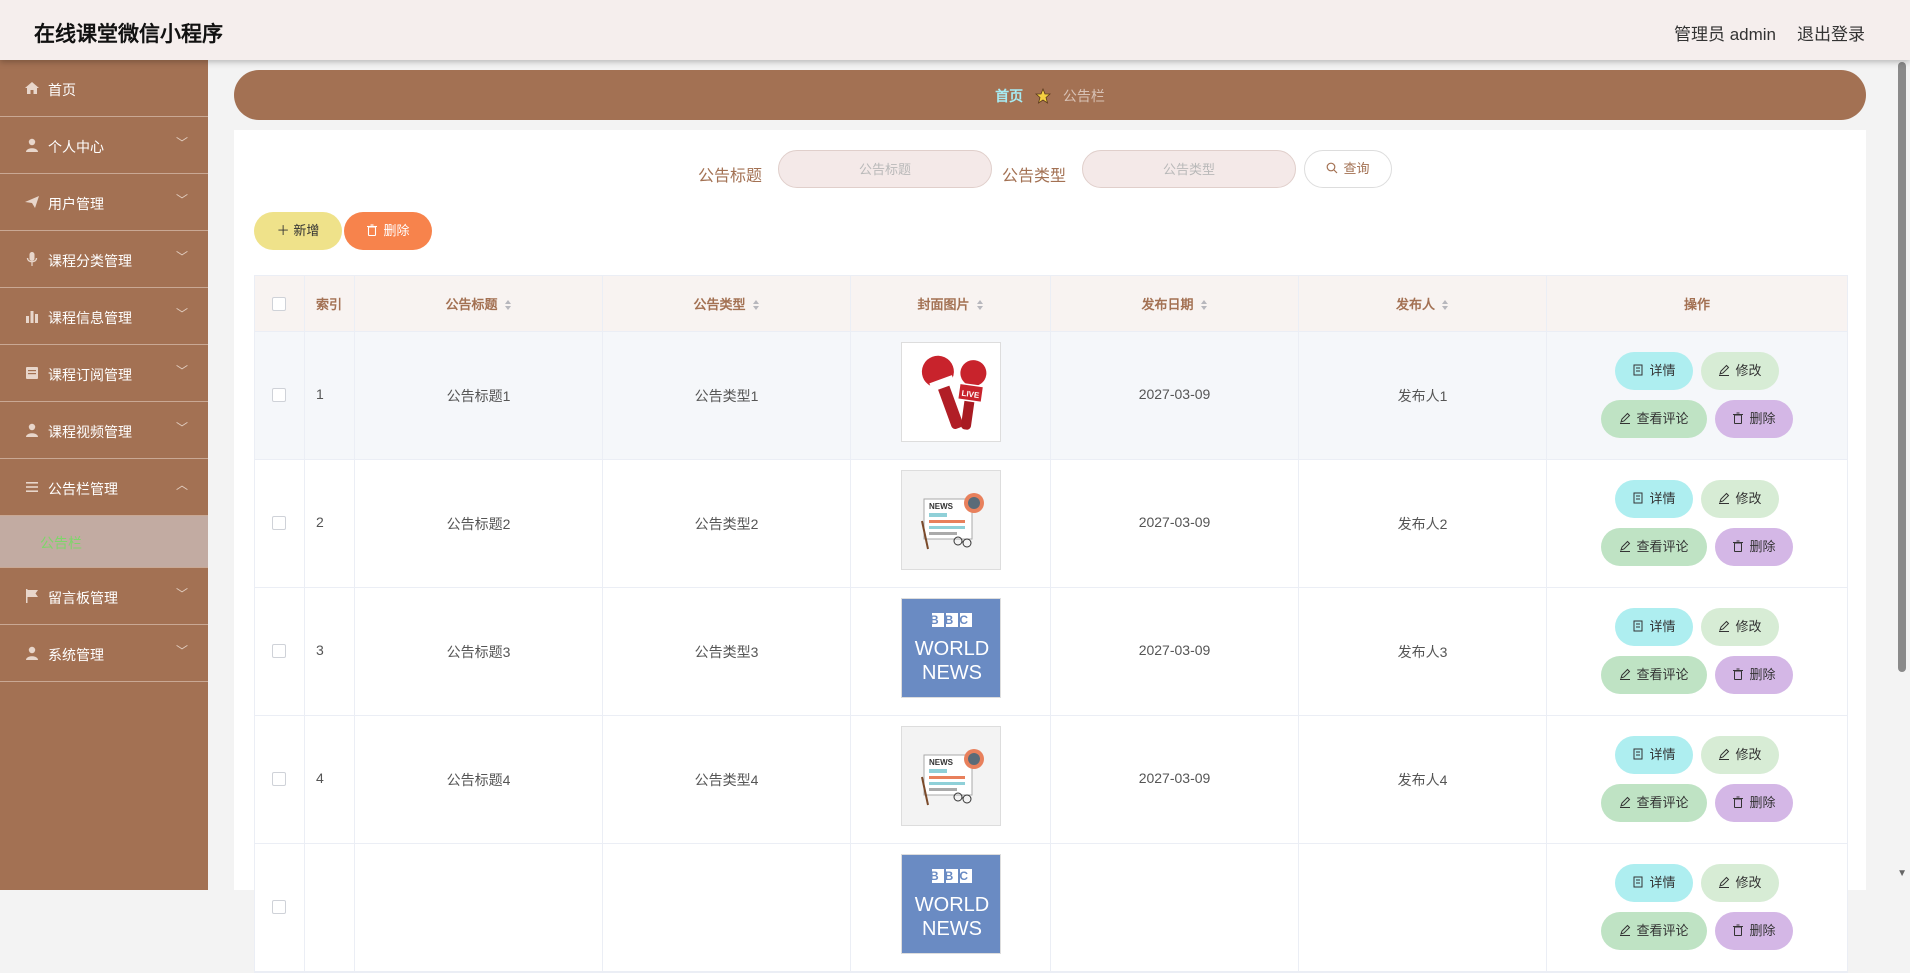  I want to click on sidebar-item-system-management: 系统管理 ﹀, so click(104, 653).